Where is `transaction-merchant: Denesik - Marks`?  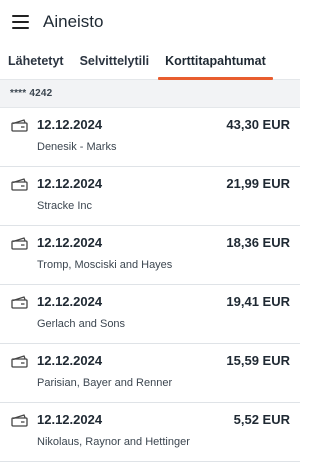 transaction-merchant: Denesik - Marks is located at coordinates (77, 147).